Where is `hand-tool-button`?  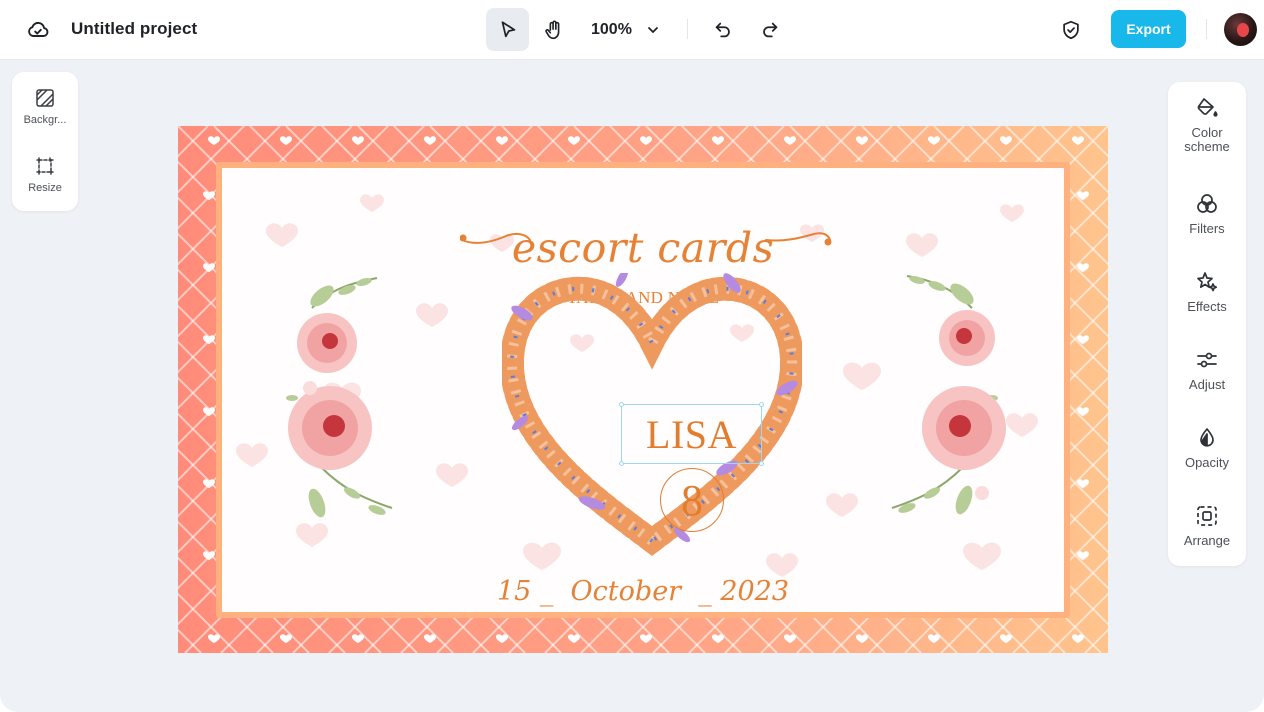 hand-tool-button is located at coordinates (554, 29).